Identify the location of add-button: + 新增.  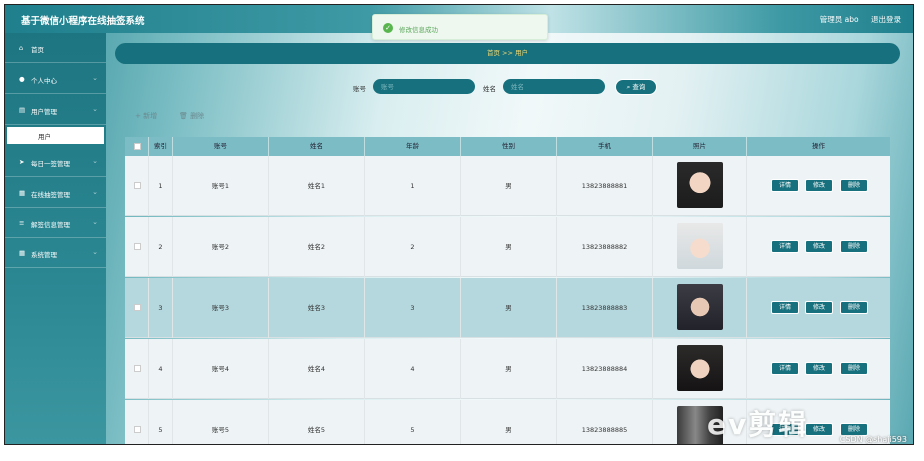
(146, 116).